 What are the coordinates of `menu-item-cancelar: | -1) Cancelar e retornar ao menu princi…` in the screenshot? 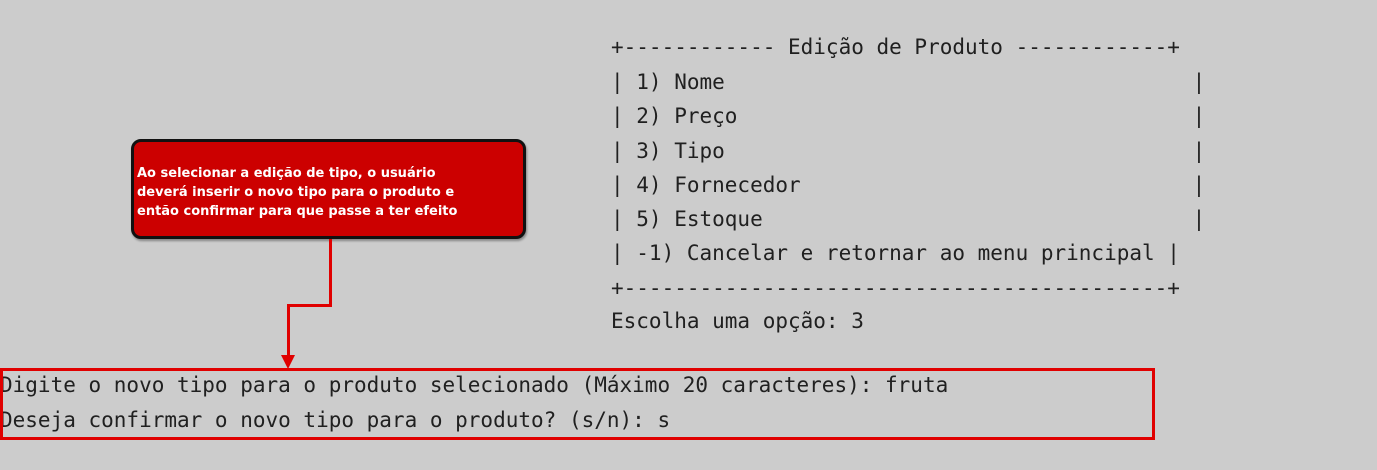 It's located at (895, 253).